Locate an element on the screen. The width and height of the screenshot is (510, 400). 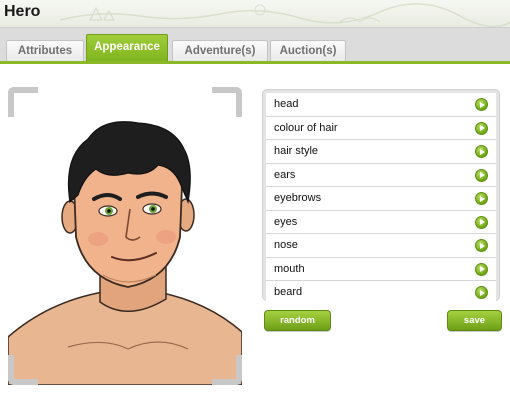
frame-corner-top-right is located at coordinates (227, 102).